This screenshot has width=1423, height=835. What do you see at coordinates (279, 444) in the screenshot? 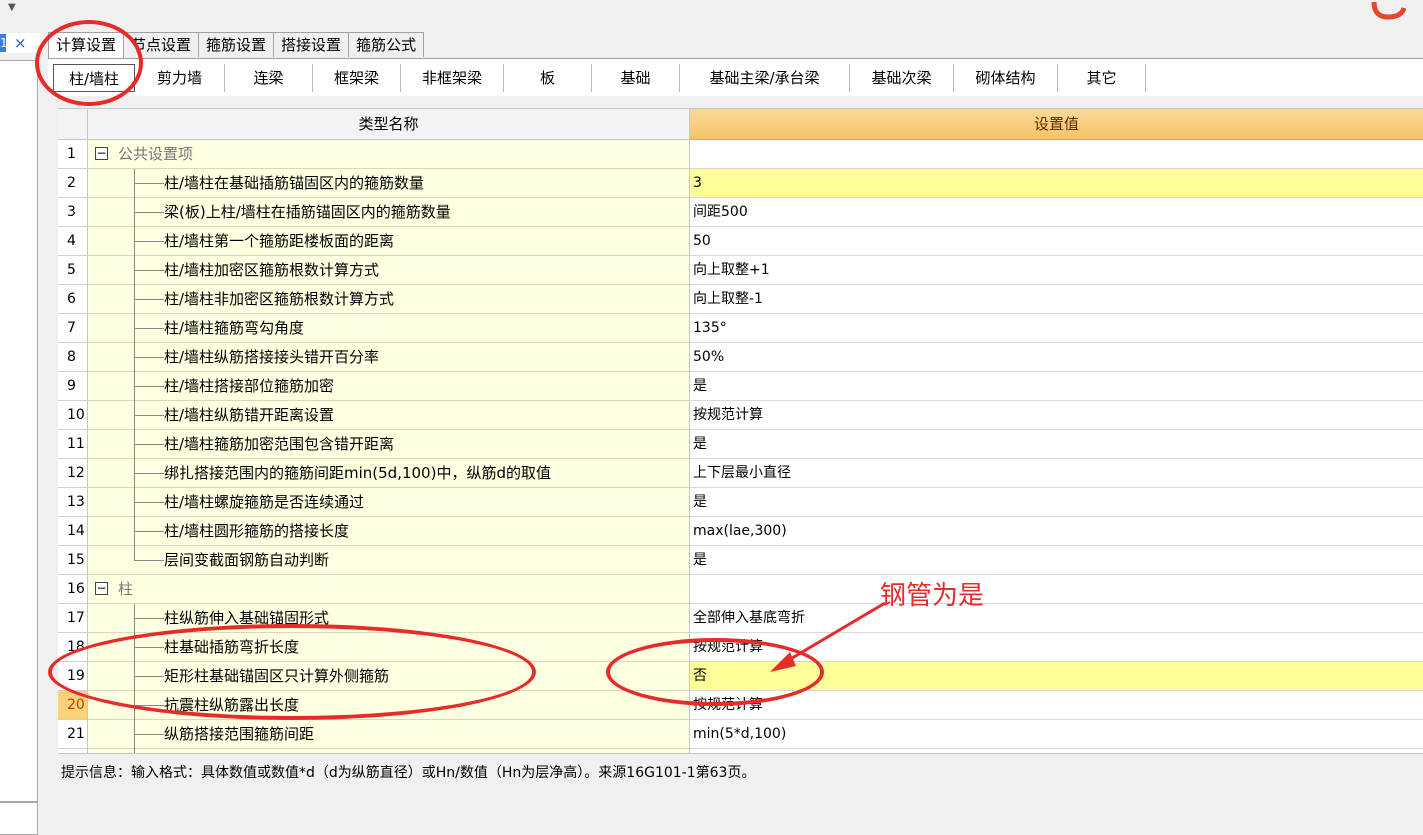
I see `type-name-label: 柱/墙柱箍筋加密范围包含错开距离` at bounding box center [279, 444].